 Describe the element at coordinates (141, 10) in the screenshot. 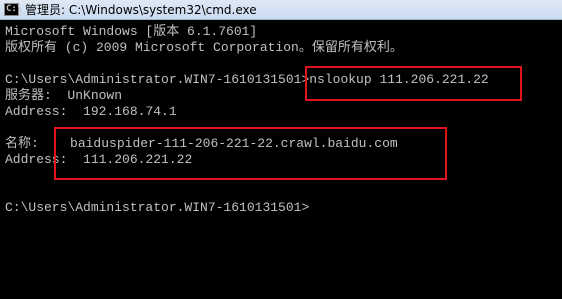

I see `window-title: 管理员: C:\Windows\system32\cmd.exe` at that location.